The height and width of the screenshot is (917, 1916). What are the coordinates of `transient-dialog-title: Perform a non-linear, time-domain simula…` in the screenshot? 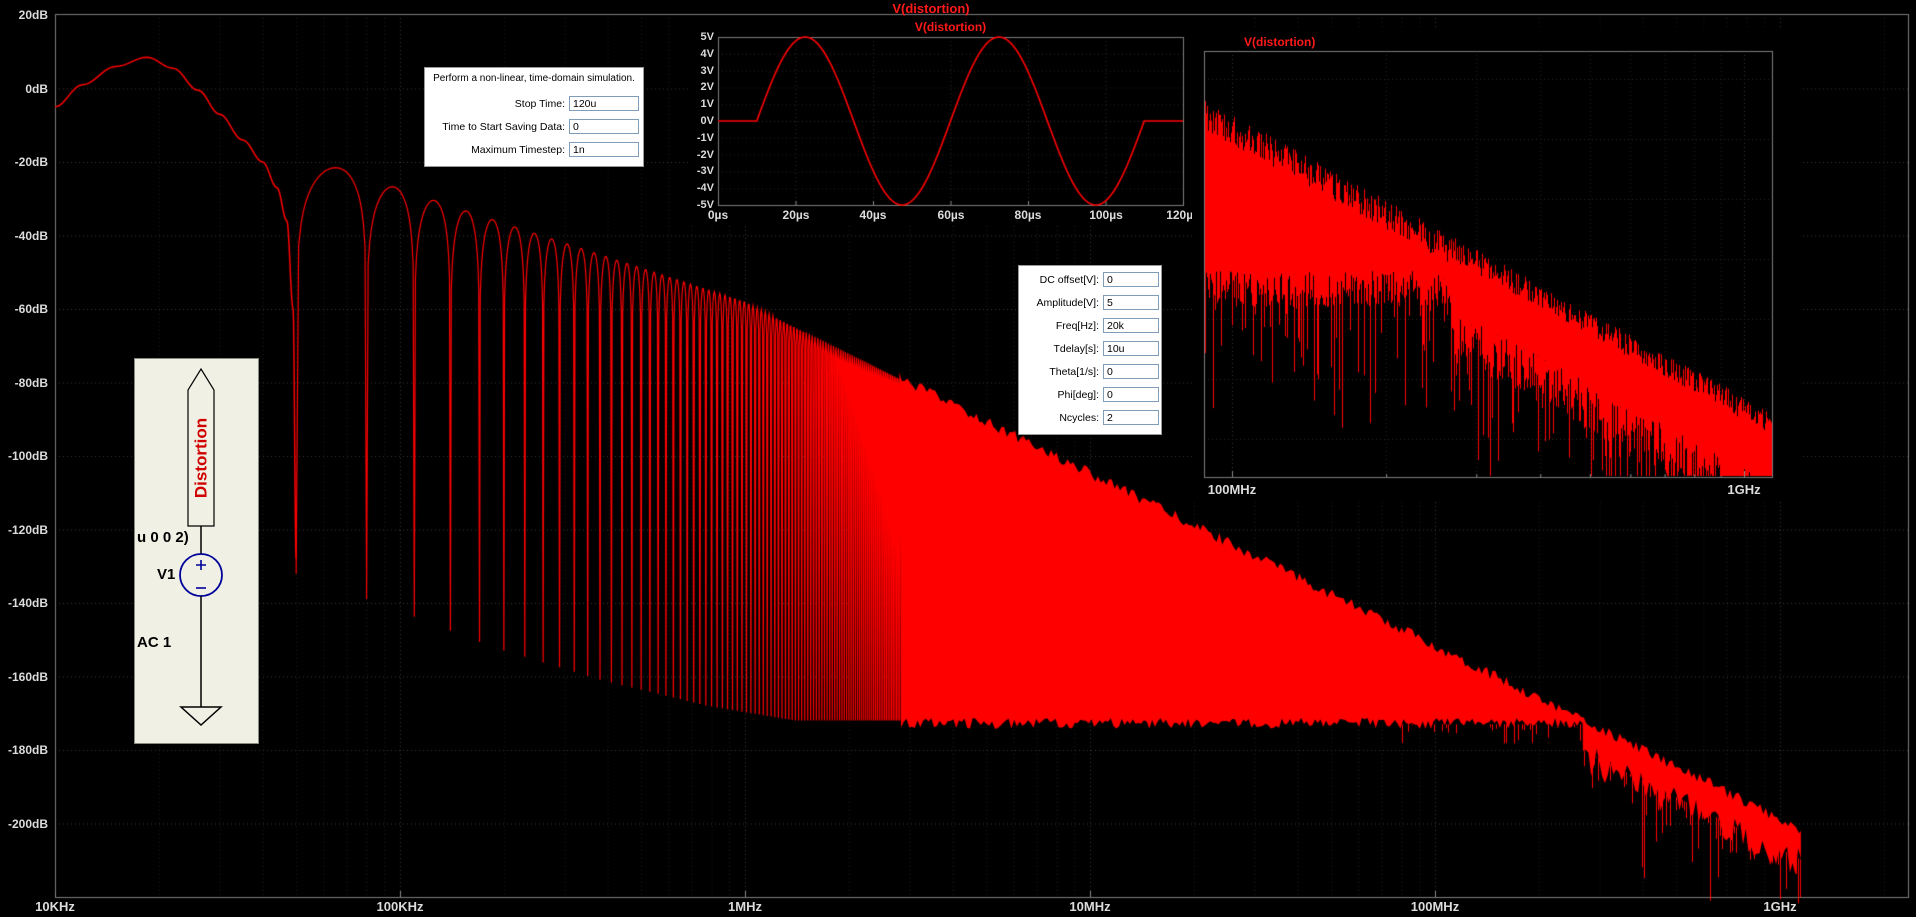 It's located at (534, 78).